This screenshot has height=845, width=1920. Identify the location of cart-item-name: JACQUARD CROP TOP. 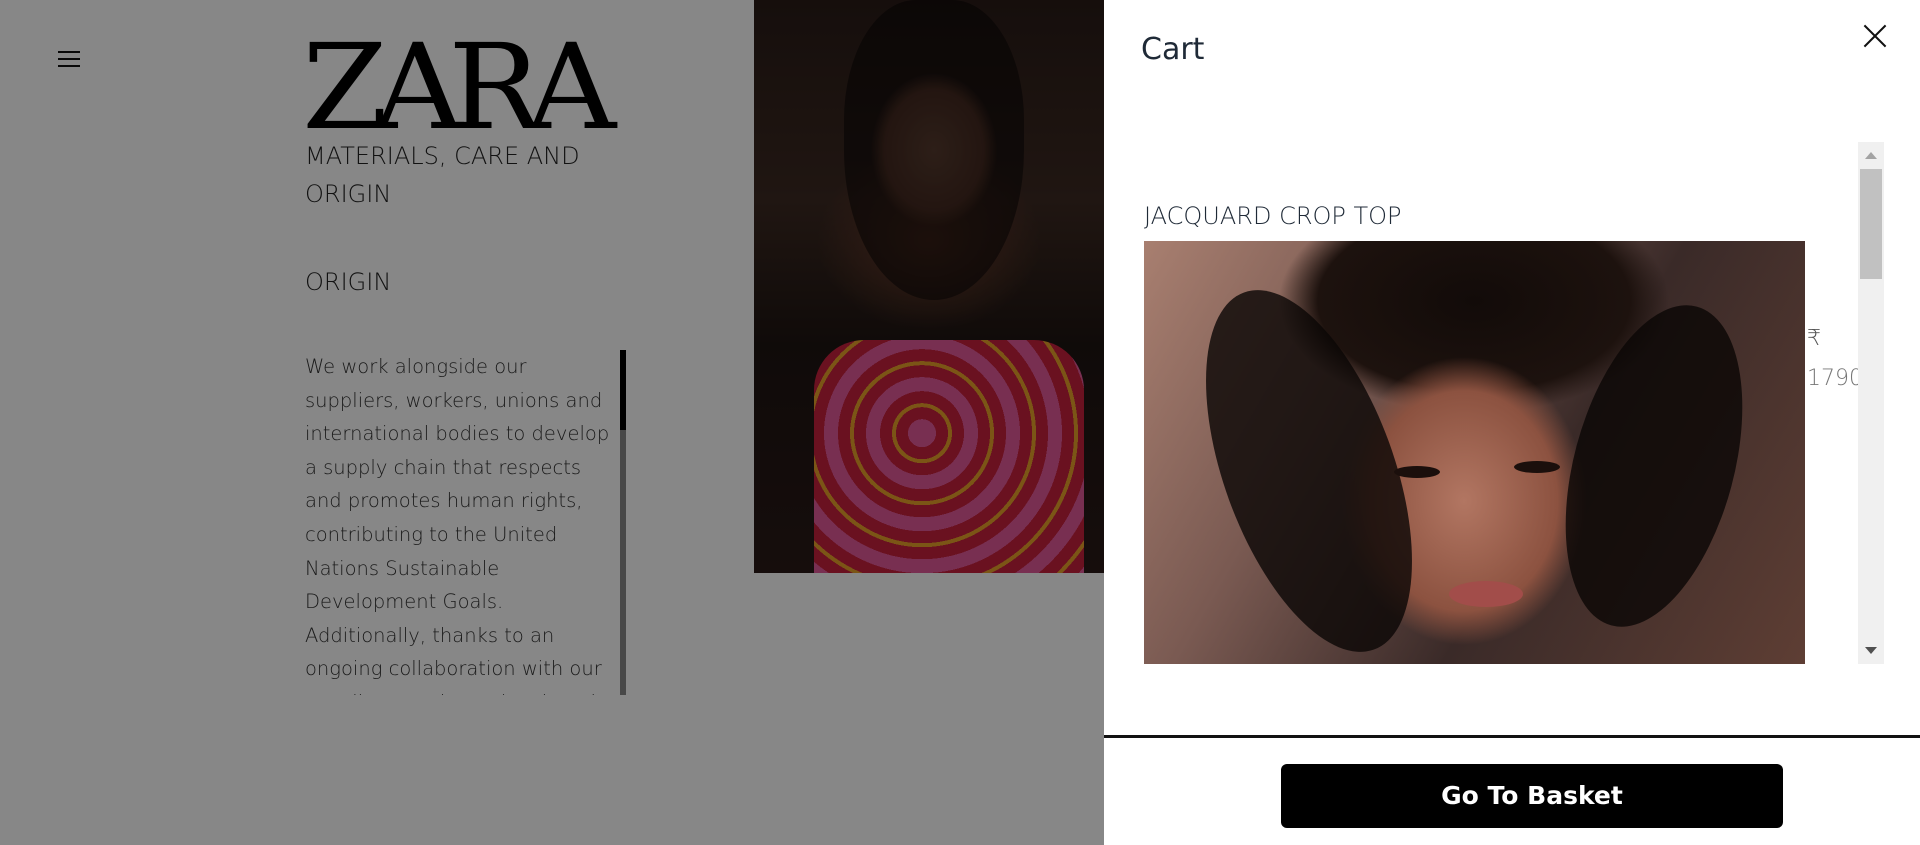
(1273, 216).